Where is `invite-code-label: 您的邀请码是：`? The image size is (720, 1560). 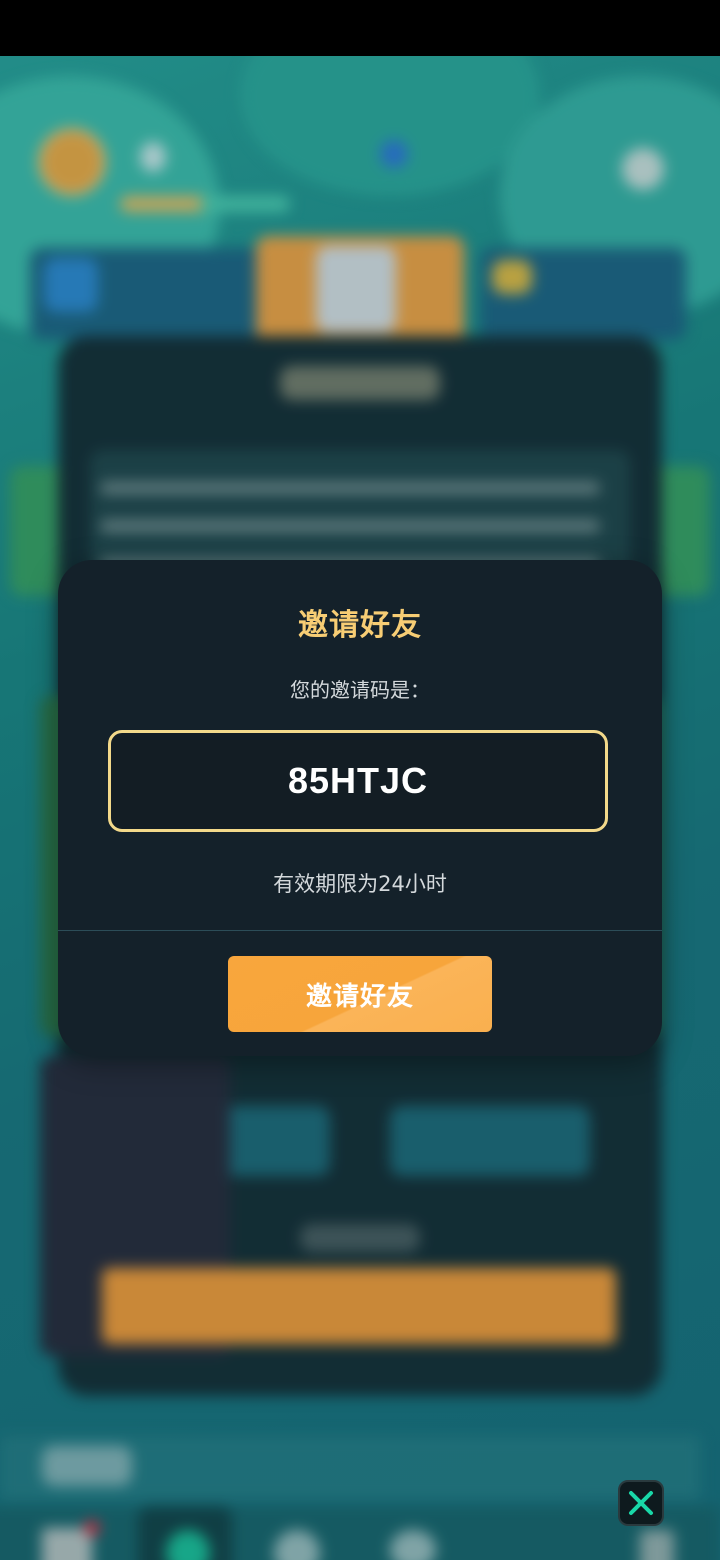
invite-code-label: 您的邀请码是： is located at coordinates (360, 690).